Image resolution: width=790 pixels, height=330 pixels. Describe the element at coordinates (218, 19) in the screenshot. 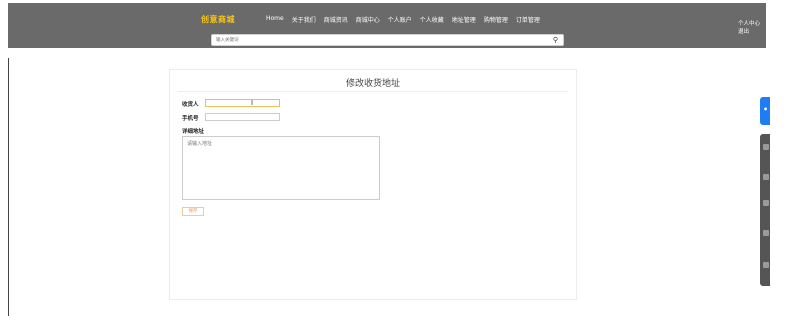

I see `brand-logo: 创意商城` at that location.